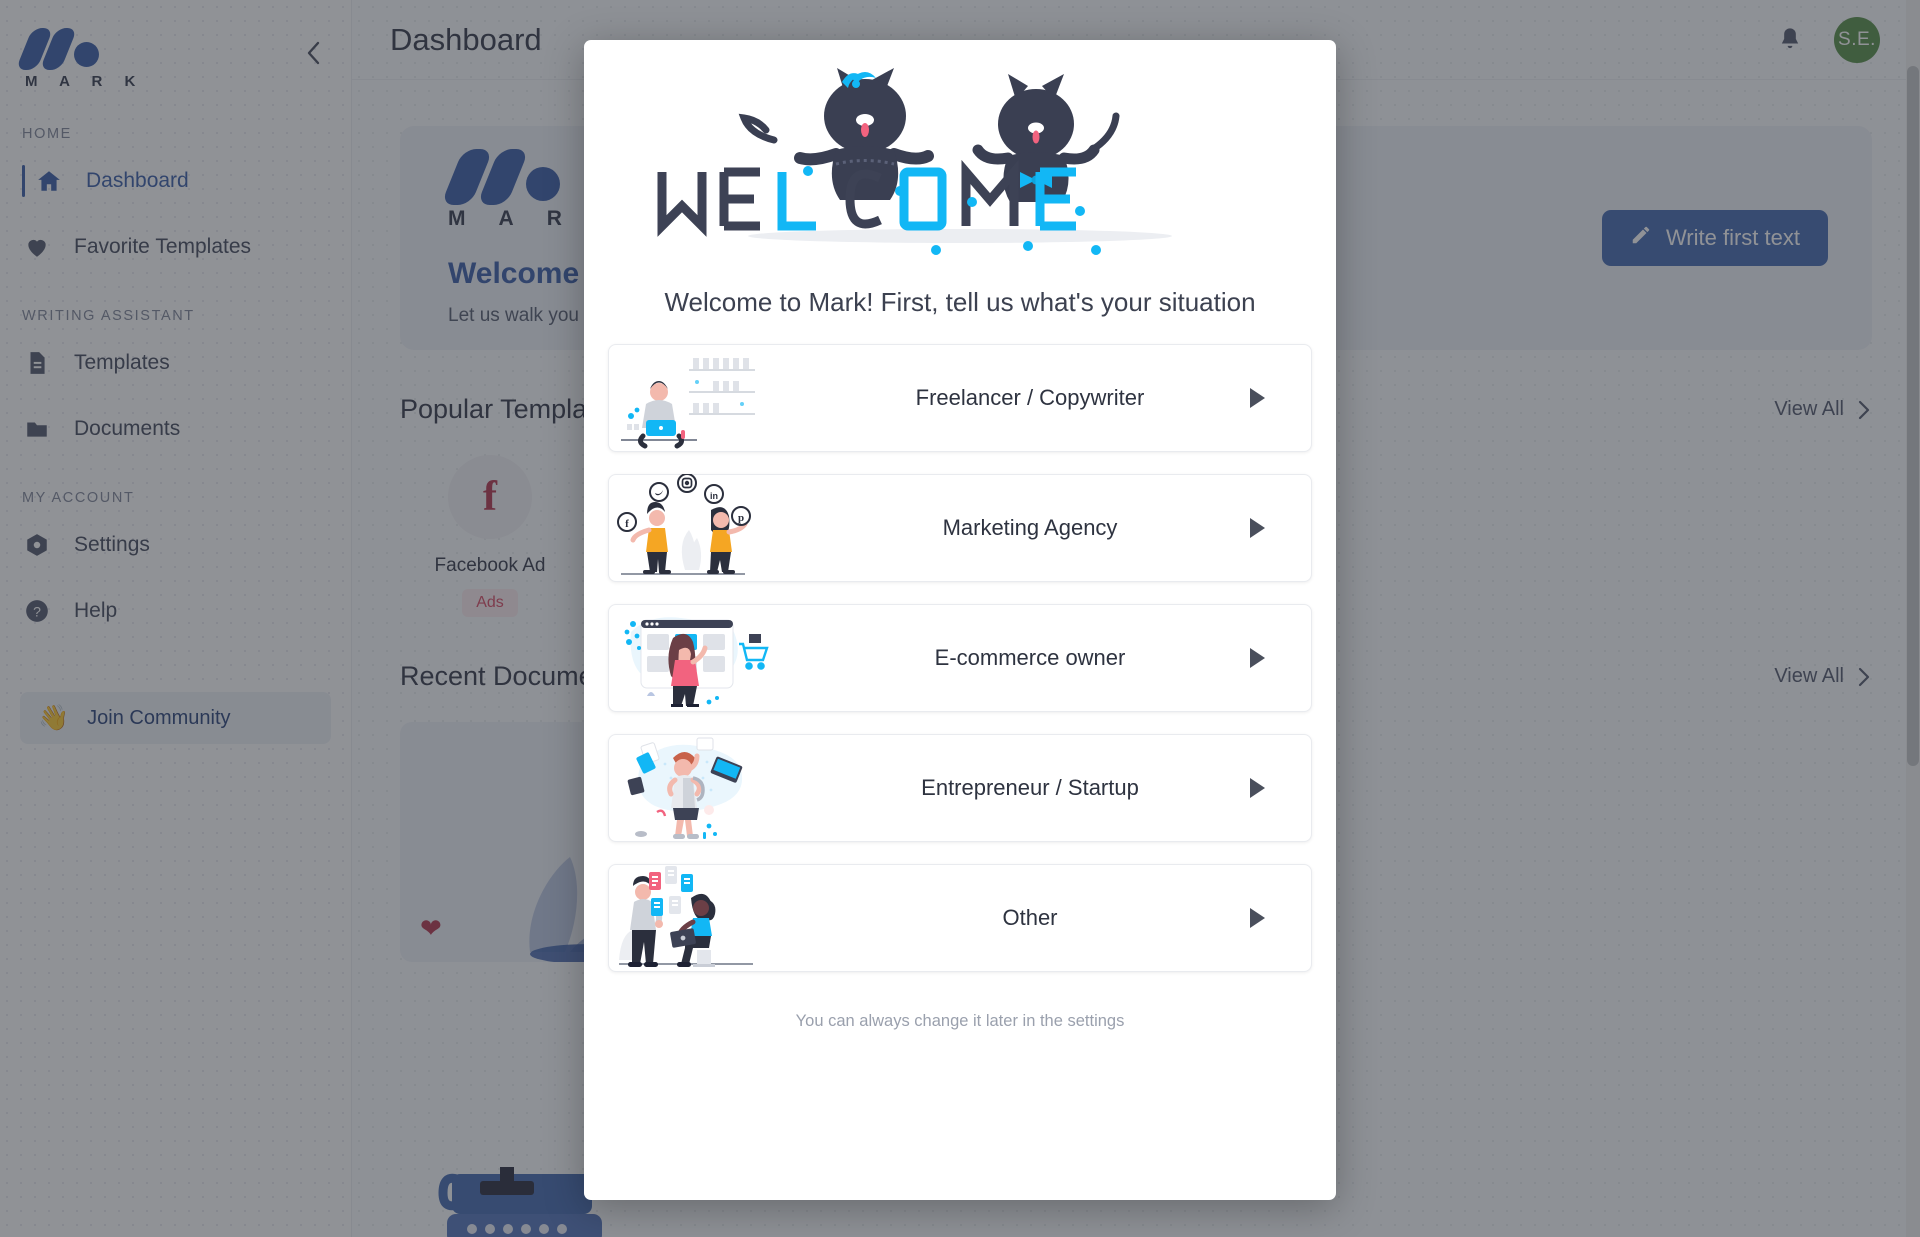 This screenshot has height=1237, width=1920. Describe the element at coordinates (1030, 397) in the screenshot. I see `option-label: Freelancer / Copywriter` at that location.